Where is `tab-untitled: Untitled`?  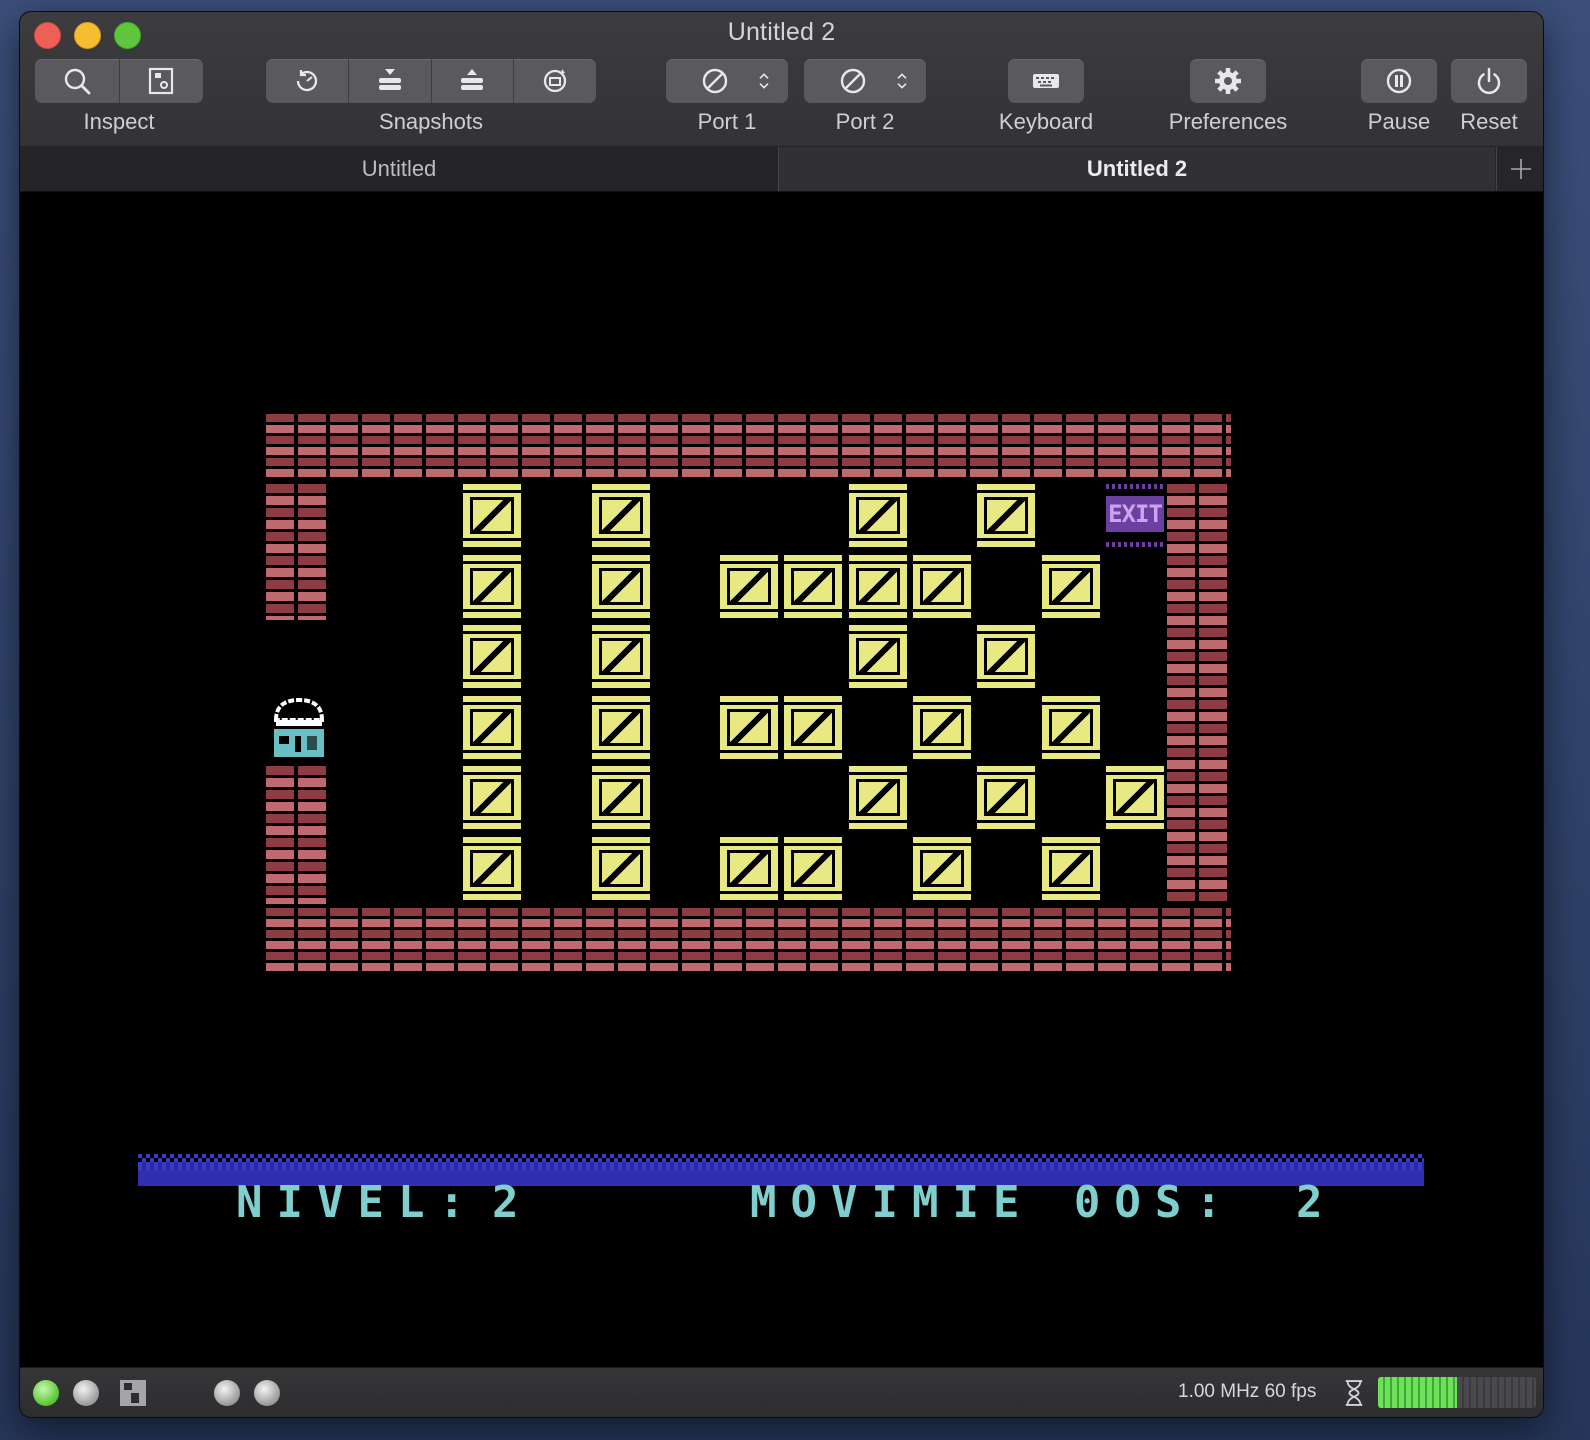 tab-untitled: Untitled is located at coordinates (399, 169).